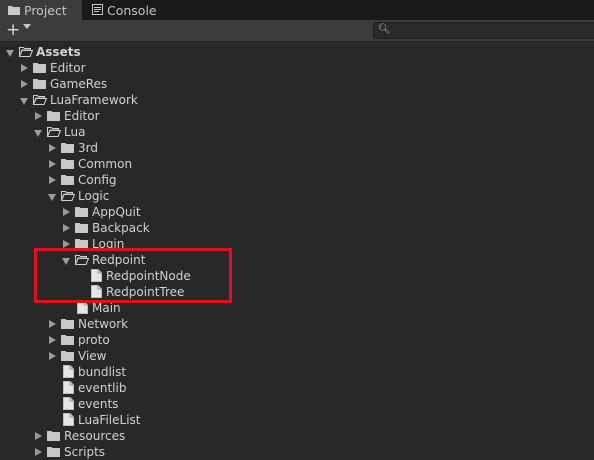 The width and height of the screenshot is (594, 460). What do you see at coordinates (85, 452) in the screenshot?
I see `tree-item-label: Scripts` at bounding box center [85, 452].